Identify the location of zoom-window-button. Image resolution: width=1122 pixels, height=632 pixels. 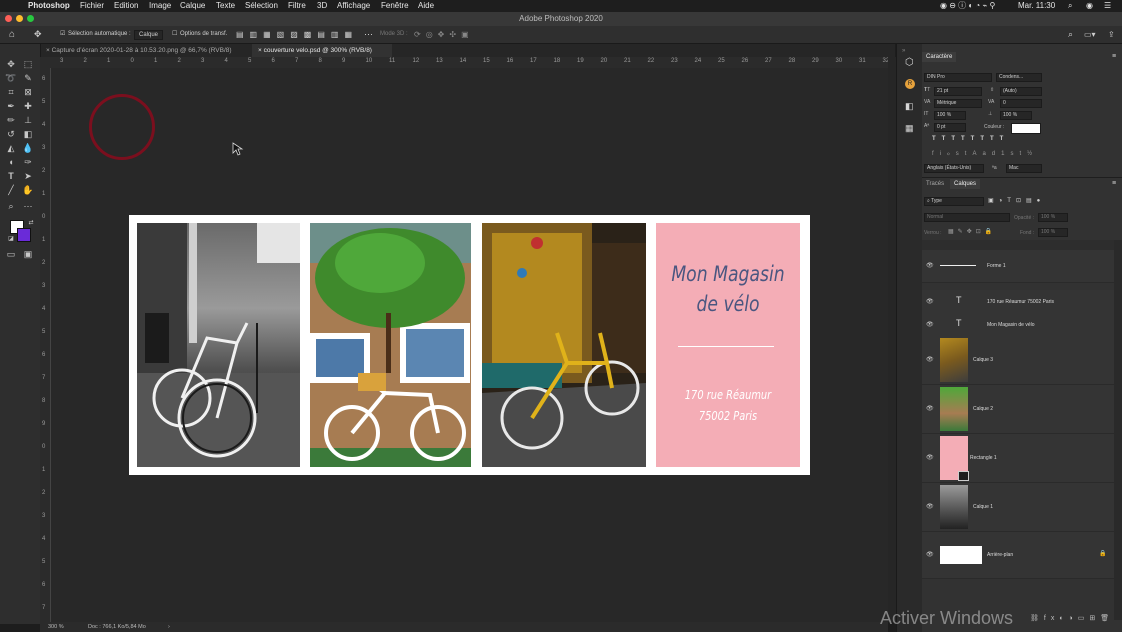
(30, 18).